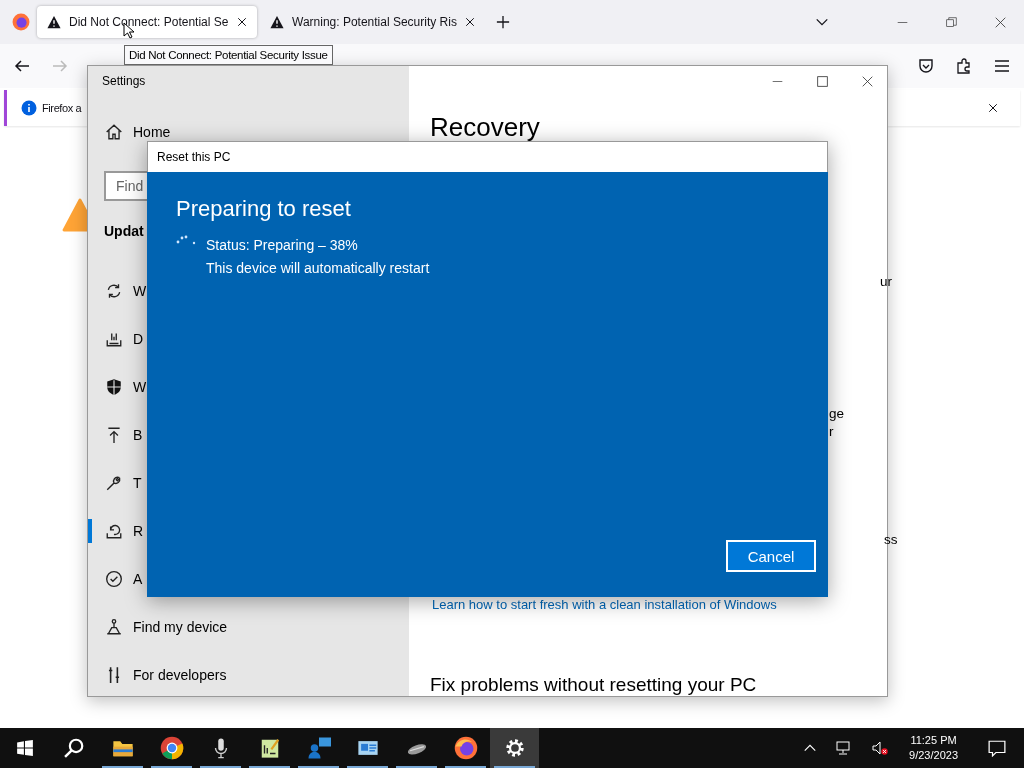 This screenshot has height=768, width=1024. Describe the element at coordinates (891, 539) in the screenshot. I see `body-text: ss` at that location.